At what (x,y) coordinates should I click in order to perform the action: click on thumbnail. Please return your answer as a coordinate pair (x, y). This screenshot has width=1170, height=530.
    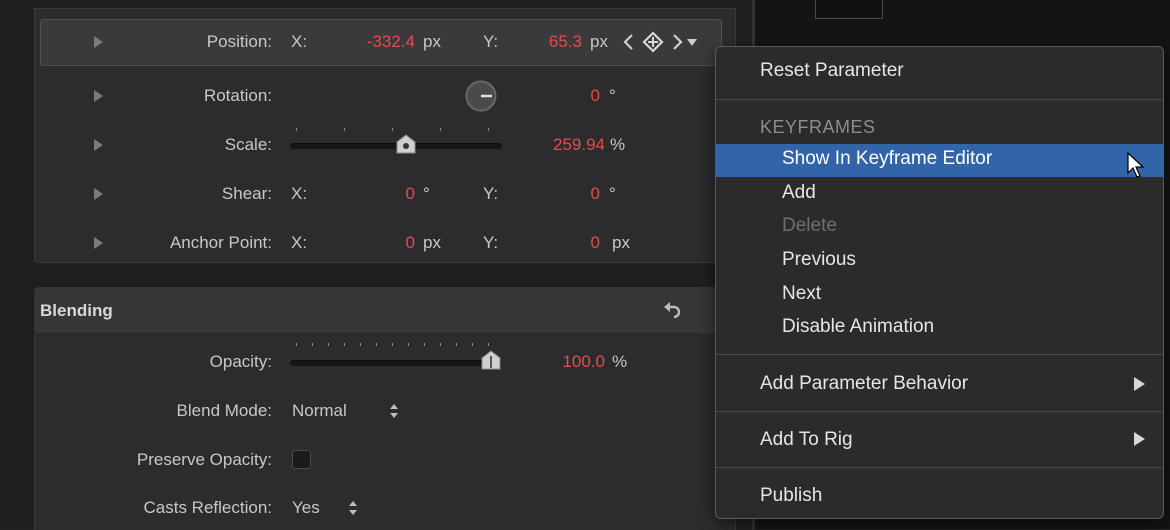
    Looking at the image, I should click on (849, 9).